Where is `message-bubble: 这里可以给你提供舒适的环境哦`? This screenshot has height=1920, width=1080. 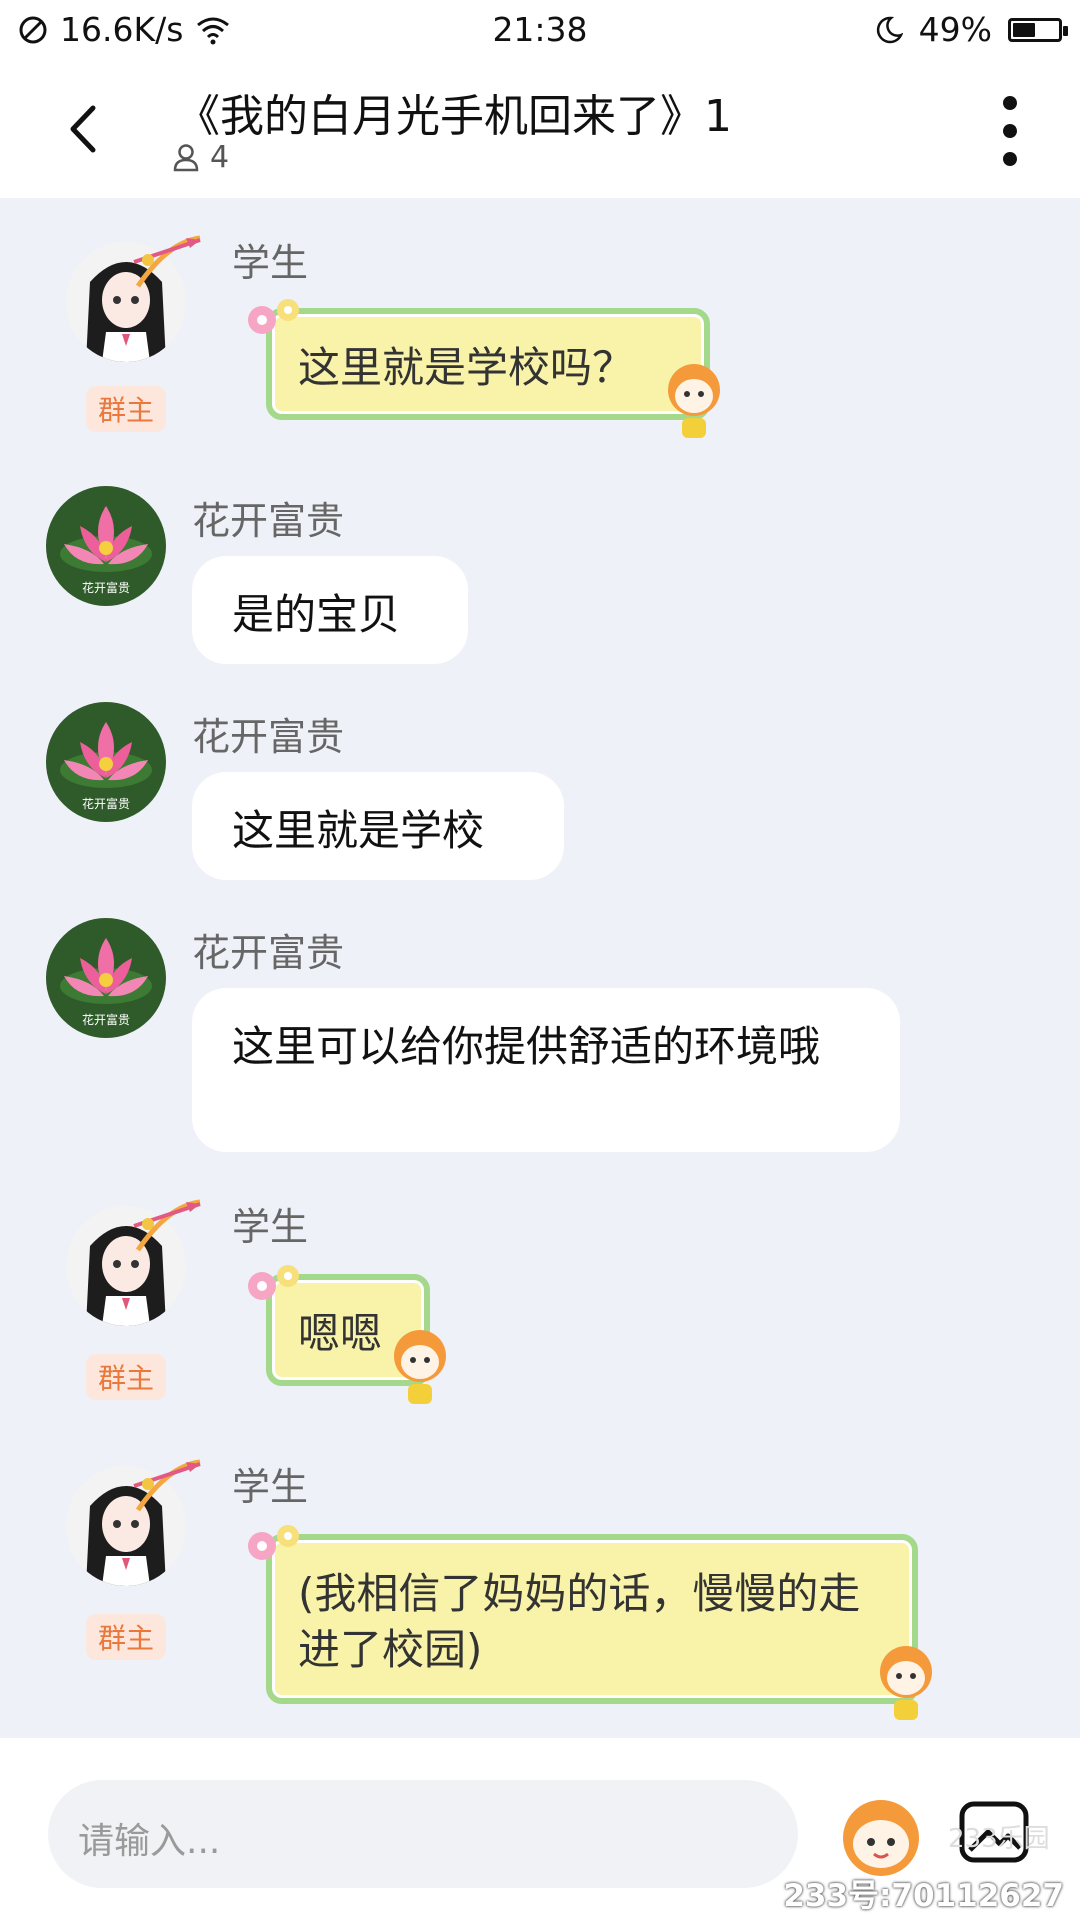
message-bubble: 这里可以给你提供舒适的环境哦 is located at coordinates (546, 1070).